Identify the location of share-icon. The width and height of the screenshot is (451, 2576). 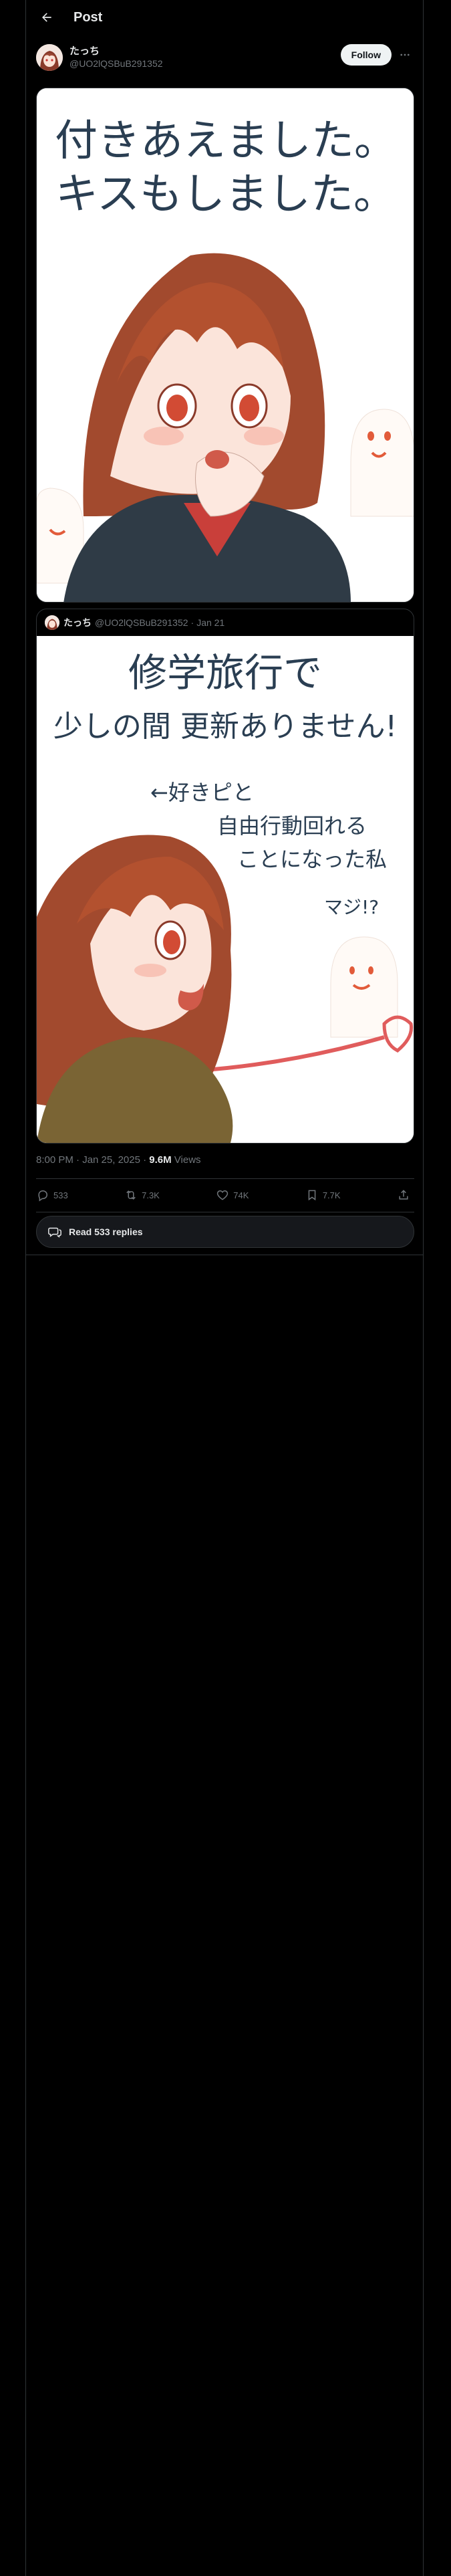
(403, 1195).